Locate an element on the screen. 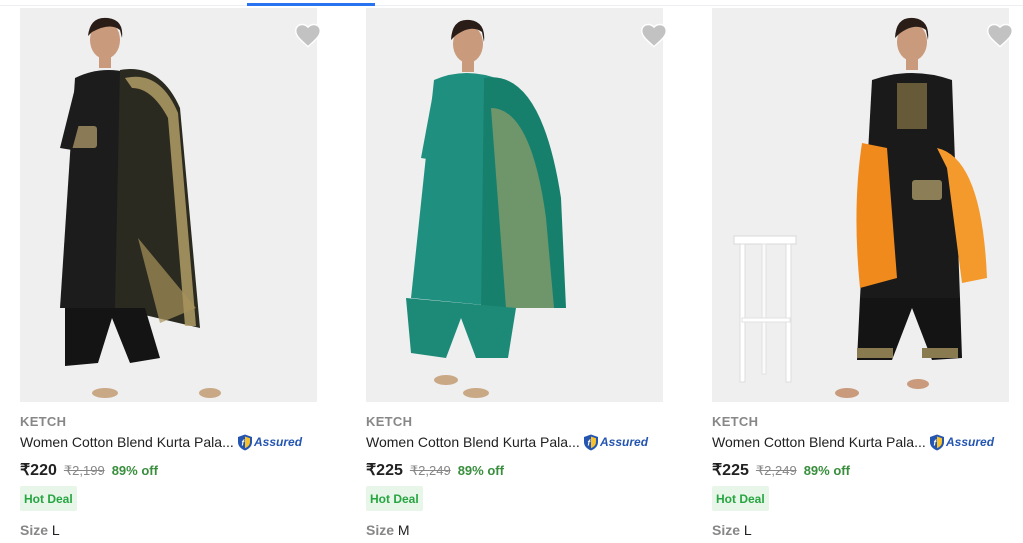 This screenshot has width=1023, height=543. price-row: ₹220 ₹2,199 89% off is located at coordinates (89, 470).